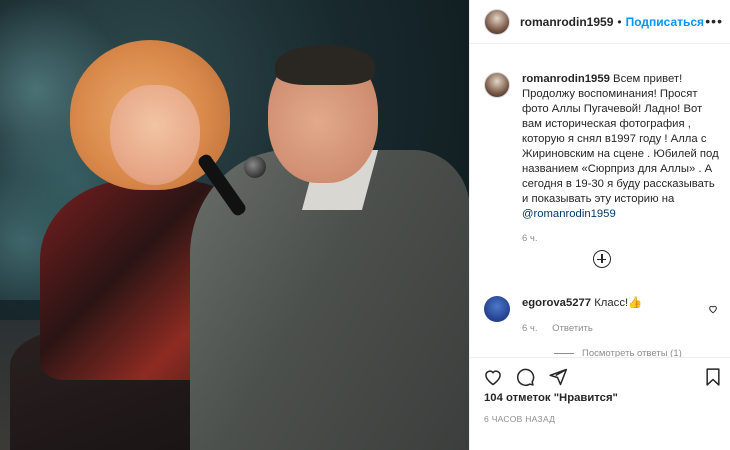 This screenshot has height=450, width=730. Describe the element at coordinates (612, 315) in the screenshot. I see `comment-body: egorova5277 Класс!👍 6 ч. Ответить` at that location.